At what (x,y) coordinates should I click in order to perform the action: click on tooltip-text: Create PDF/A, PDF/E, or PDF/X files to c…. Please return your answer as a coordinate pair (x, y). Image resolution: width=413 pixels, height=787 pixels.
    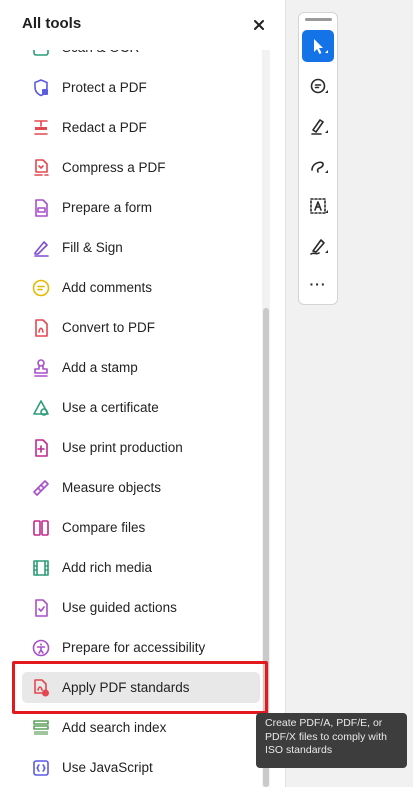
    Looking at the image, I should click on (326, 736).